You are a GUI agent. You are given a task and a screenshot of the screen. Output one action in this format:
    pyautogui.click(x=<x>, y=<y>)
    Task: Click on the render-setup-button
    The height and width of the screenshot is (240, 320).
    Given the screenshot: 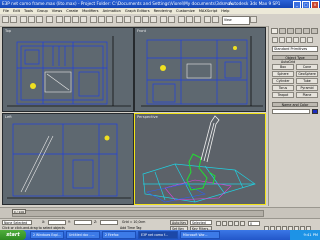 What is the action you would take?
    pyautogui.click(x=215, y=19)
    